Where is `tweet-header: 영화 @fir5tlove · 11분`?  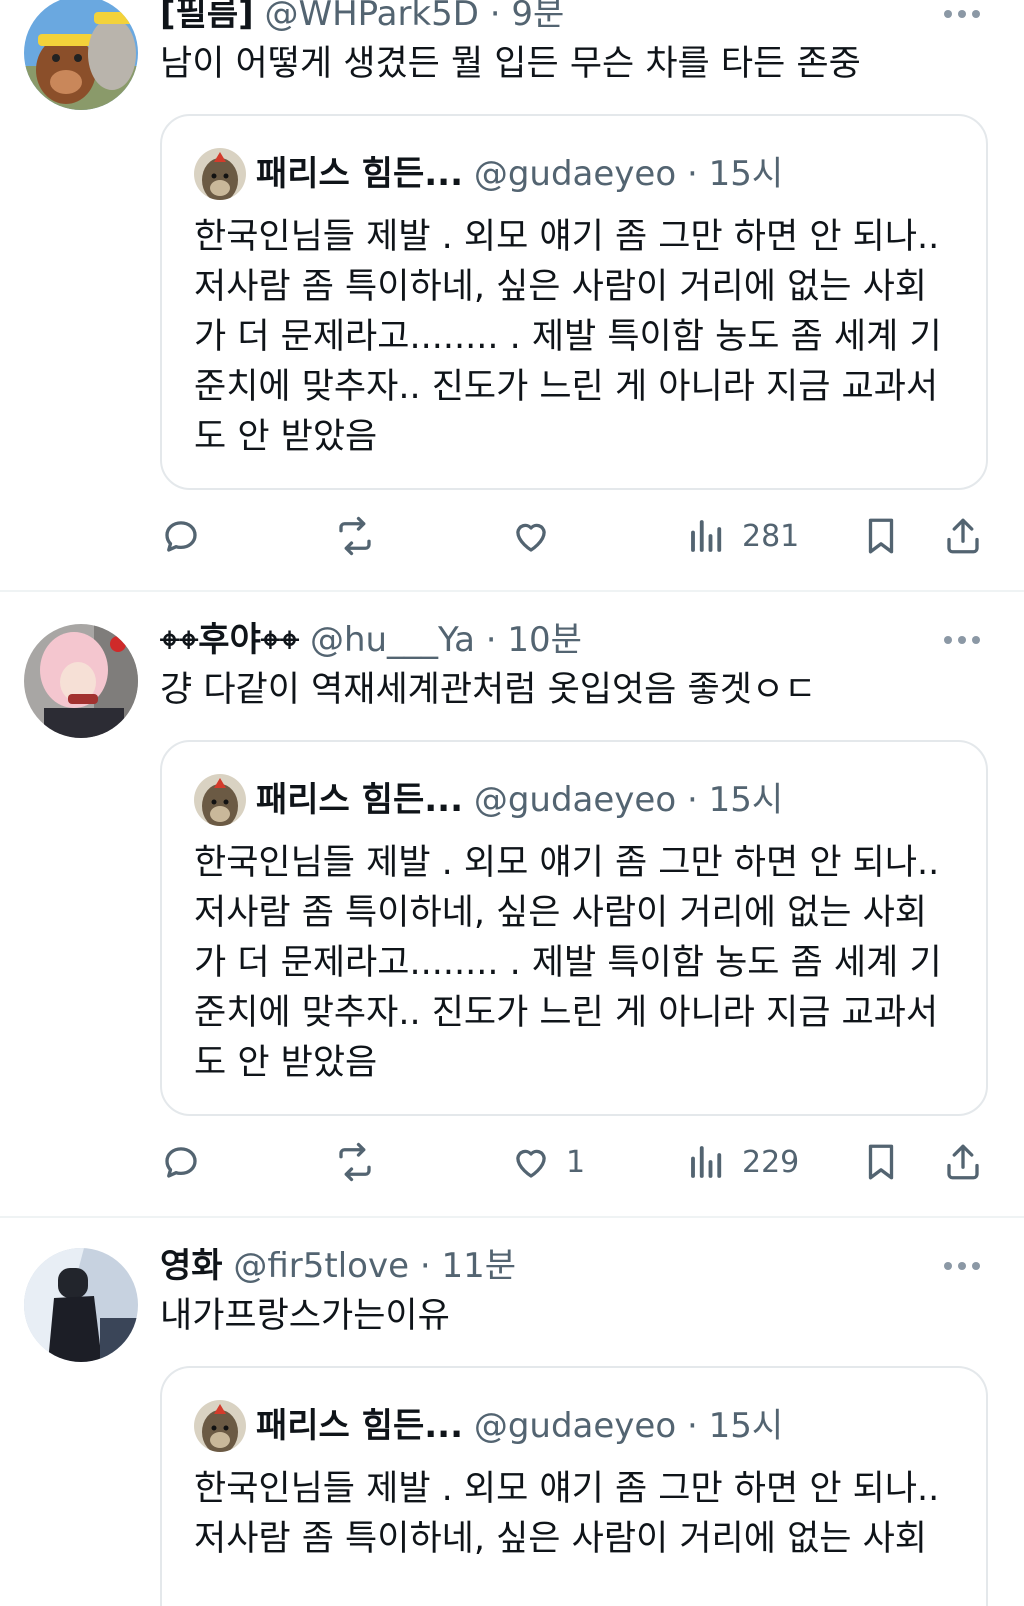
tweet-header: 영화 @fir5tlove · 11분 is located at coordinates (552, 1266).